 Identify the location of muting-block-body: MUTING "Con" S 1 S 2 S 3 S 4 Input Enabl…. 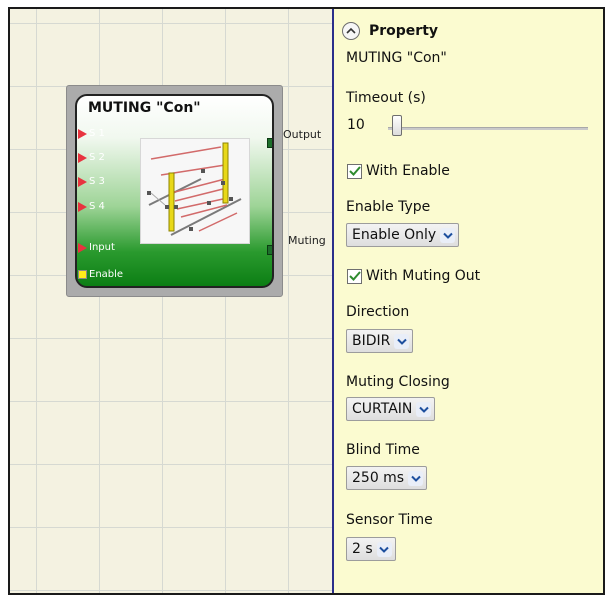
(174, 191).